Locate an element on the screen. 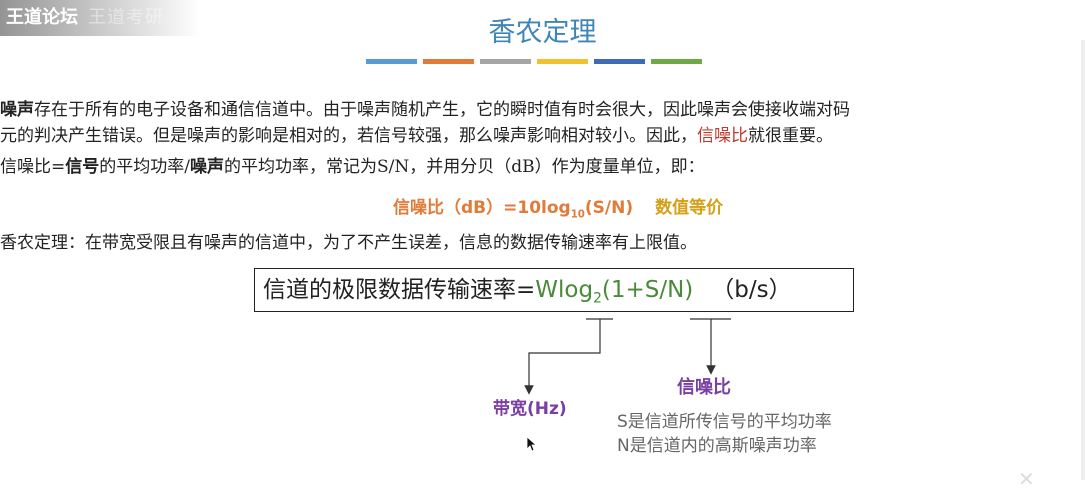 The height and width of the screenshot is (491, 1085). close-icon: ✕ is located at coordinates (1026, 479).